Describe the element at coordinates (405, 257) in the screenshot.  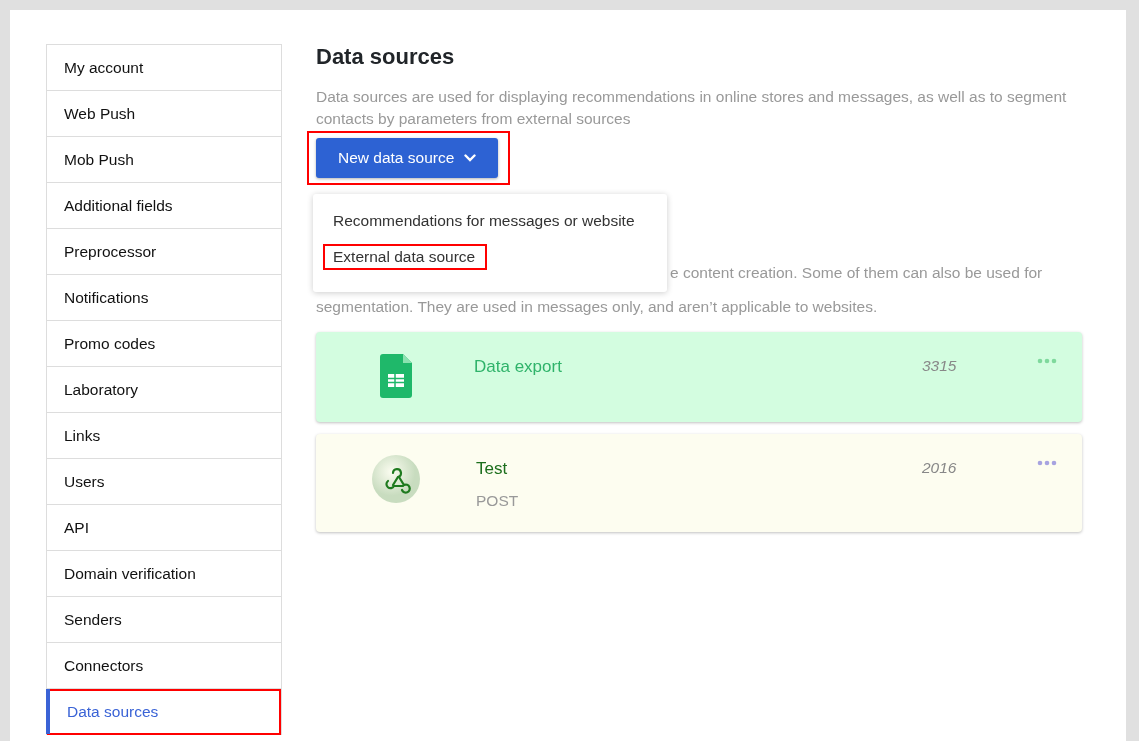
I see `dropdown-item: External data source` at that location.